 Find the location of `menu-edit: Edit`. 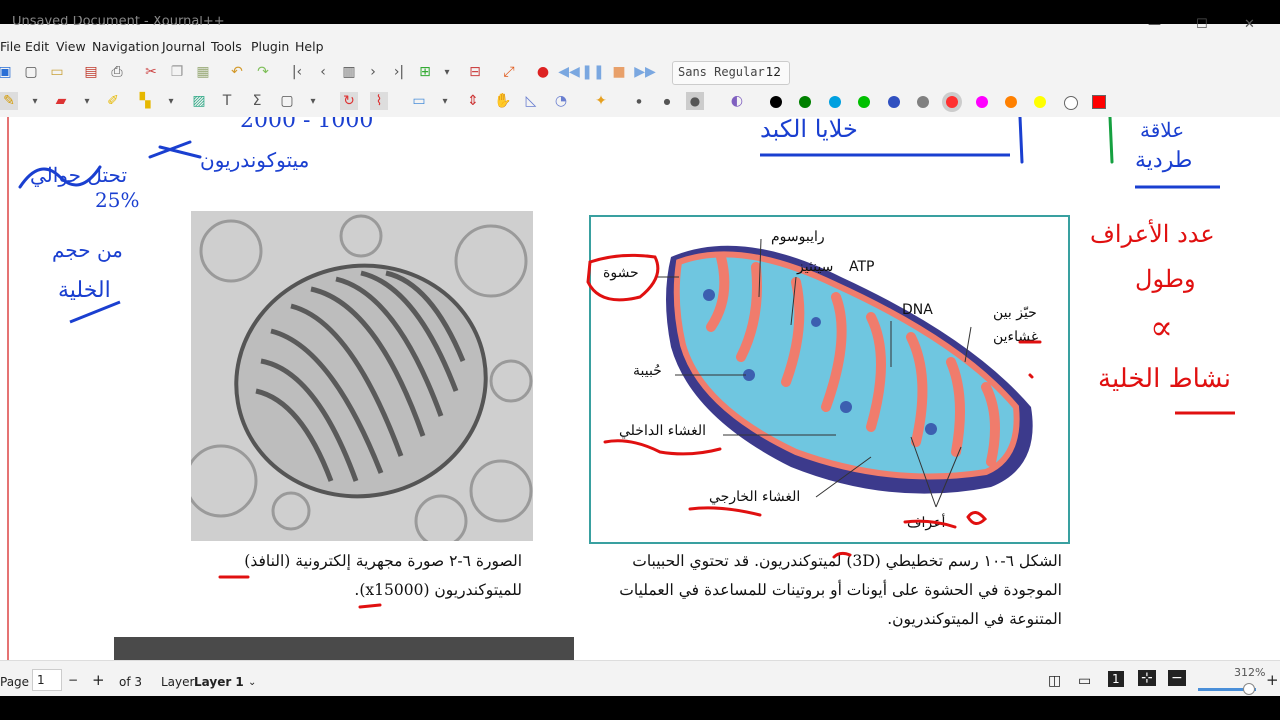

menu-edit: Edit is located at coordinates (37, 46).